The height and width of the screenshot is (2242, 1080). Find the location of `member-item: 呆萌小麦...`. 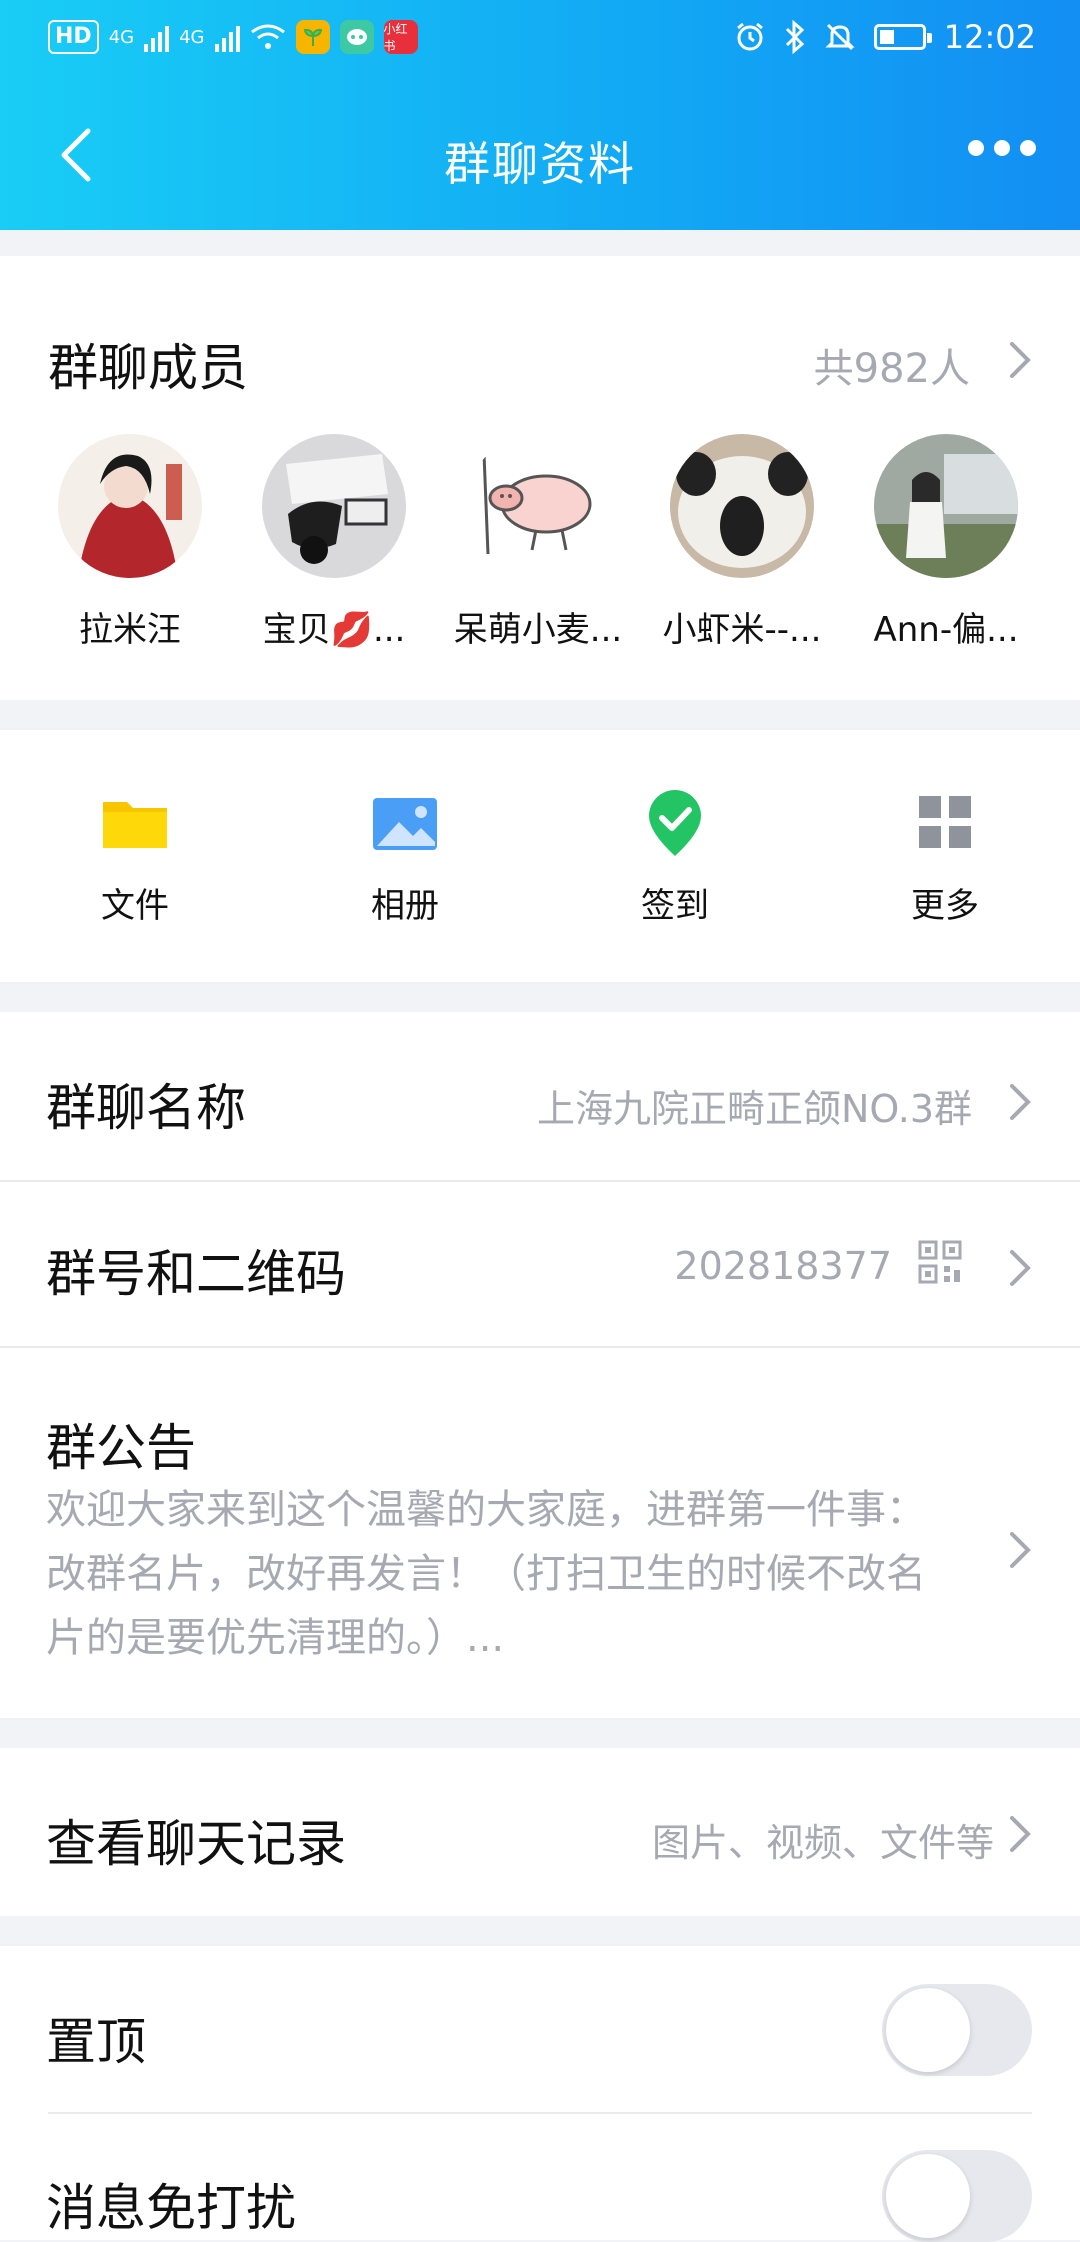

member-item: 呆萌小麦... is located at coordinates (538, 542).